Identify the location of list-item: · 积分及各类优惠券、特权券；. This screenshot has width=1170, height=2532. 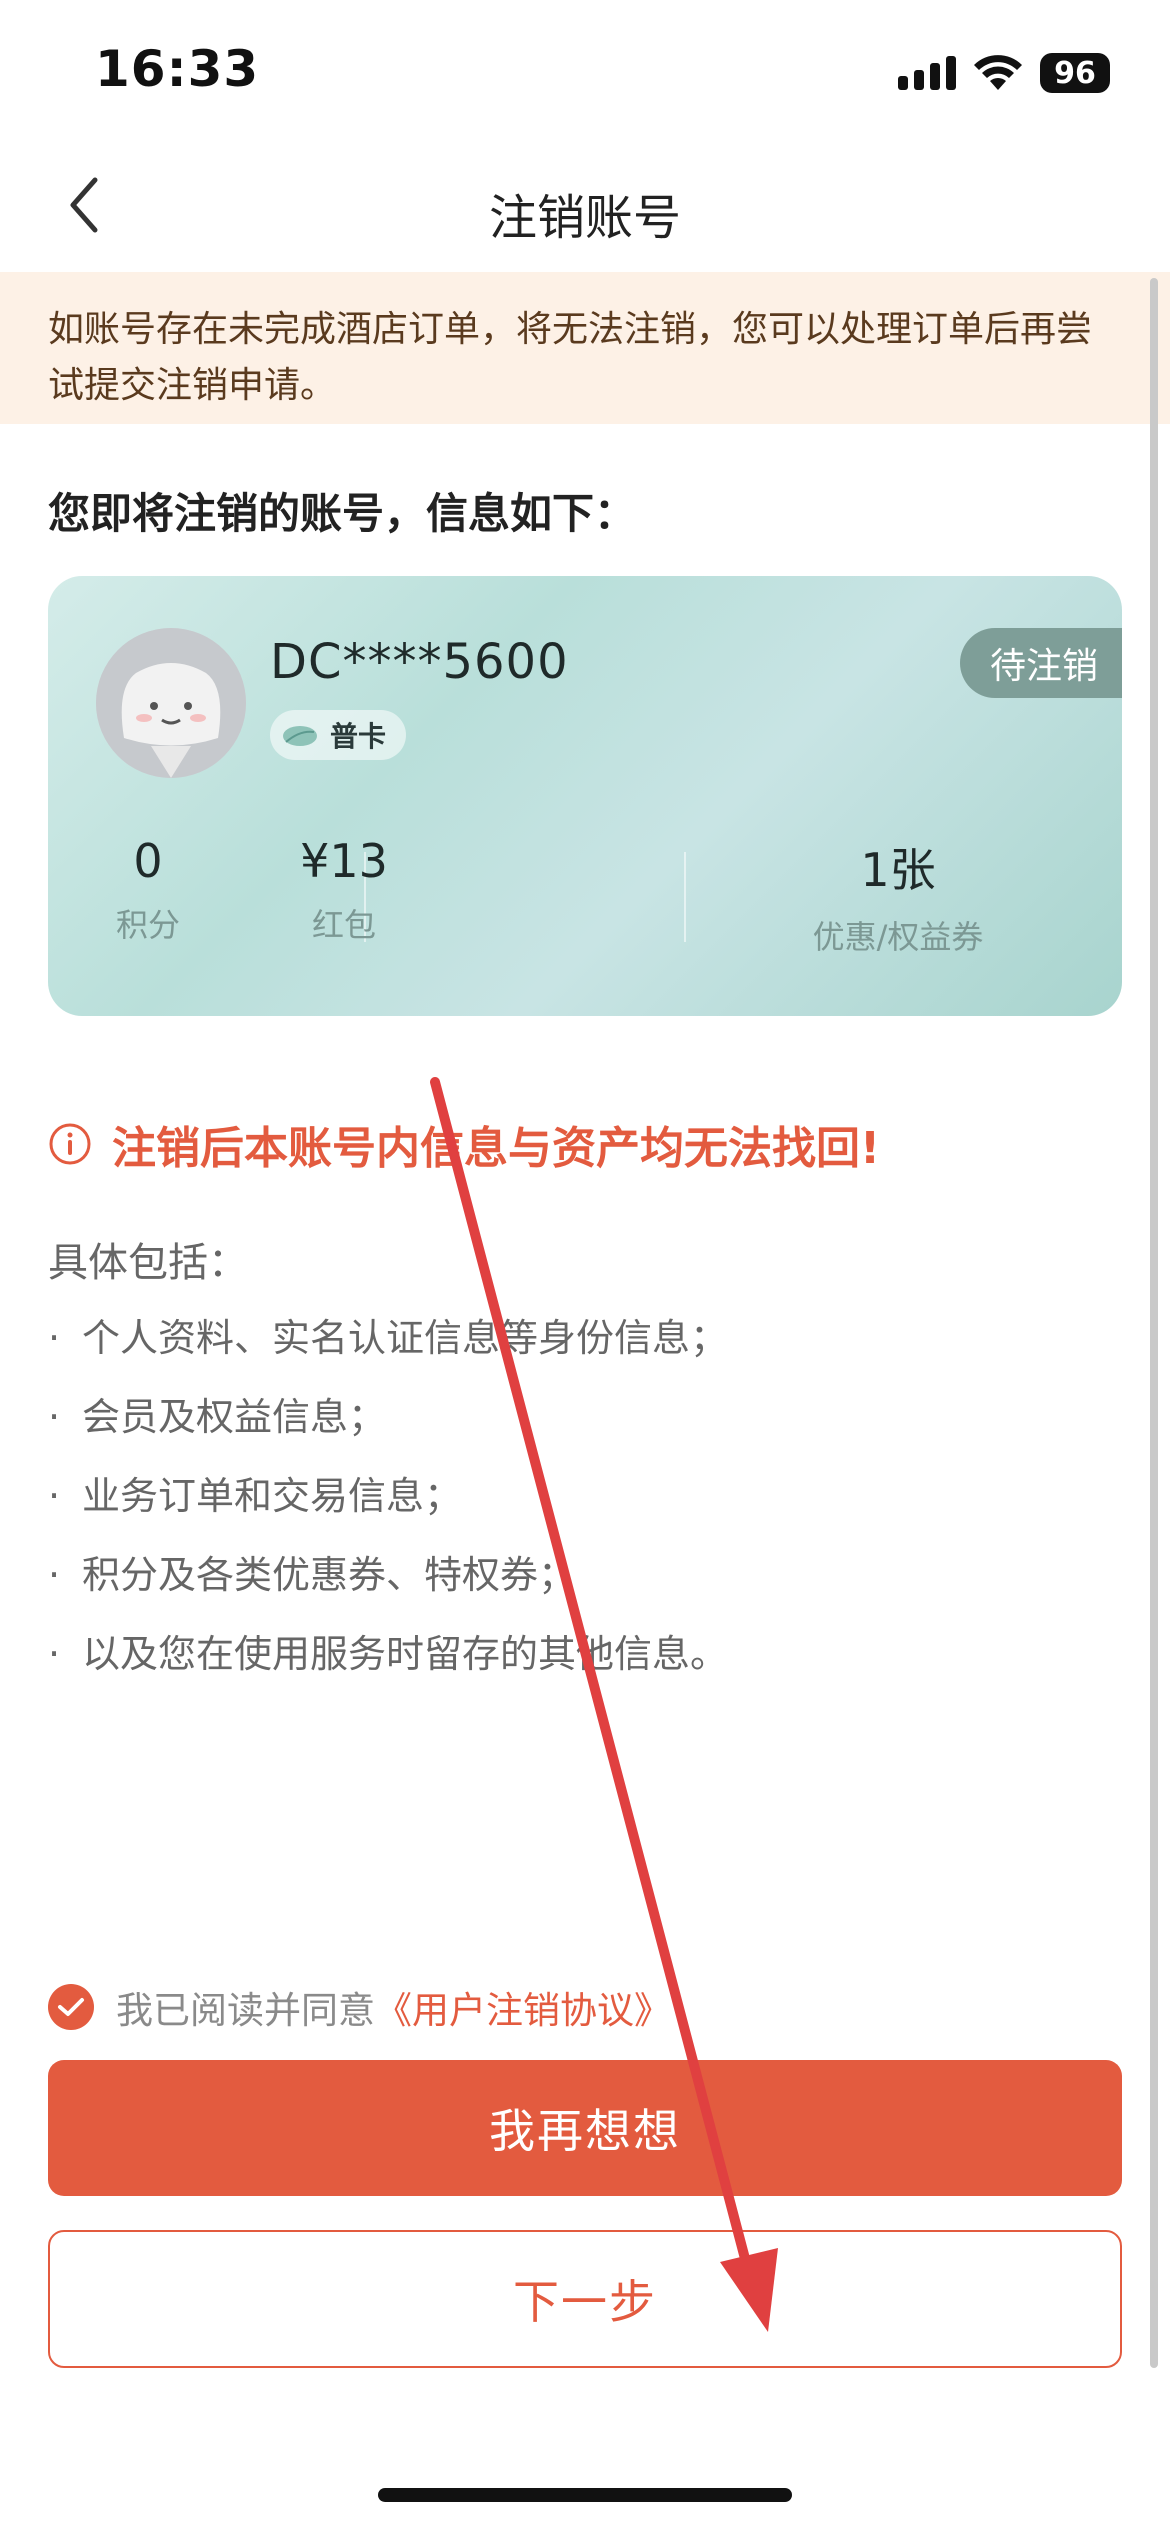
(312, 1575).